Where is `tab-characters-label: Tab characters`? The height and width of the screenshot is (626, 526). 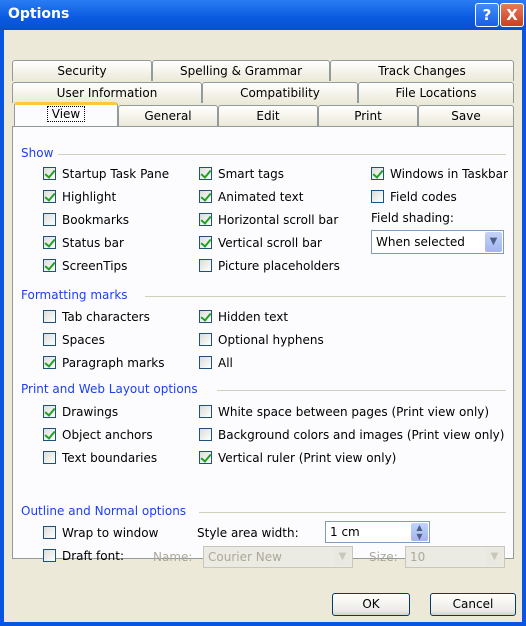 tab-characters-label: Tab characters is located at coordinates (106, 317).